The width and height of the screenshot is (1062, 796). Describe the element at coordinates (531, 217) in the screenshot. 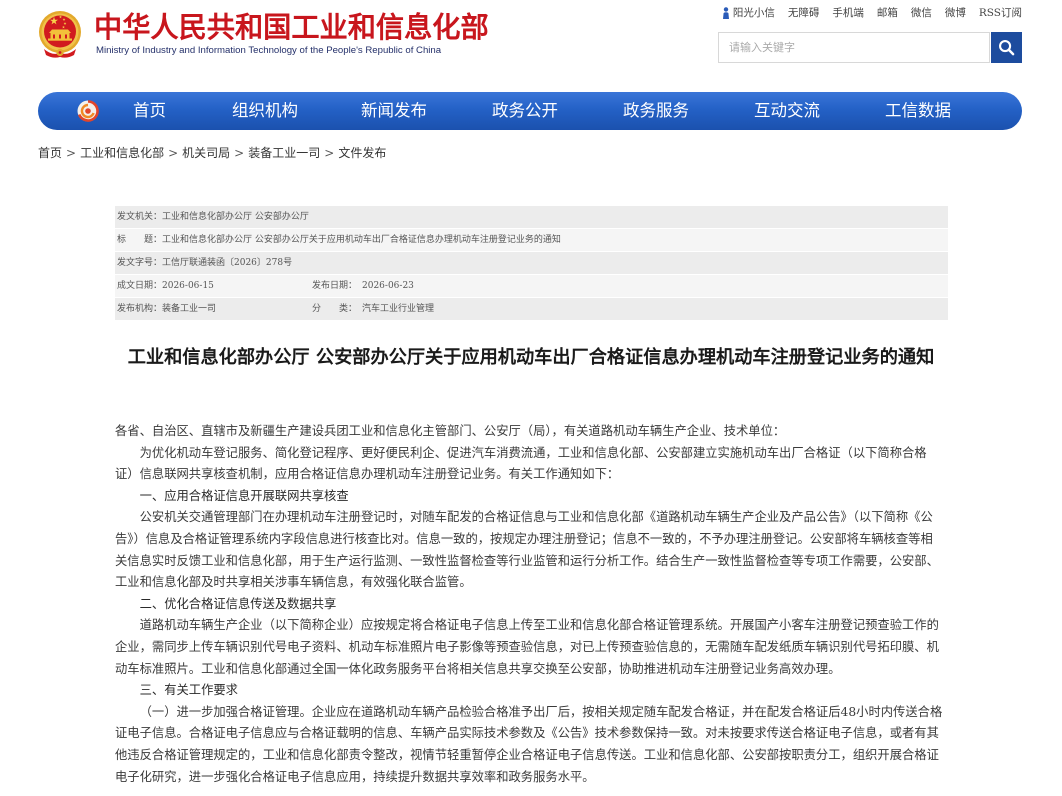

I see `meta-row-issuer: 发文机关： 工业和信息化部办公厅 公安部办公厅` at that location.